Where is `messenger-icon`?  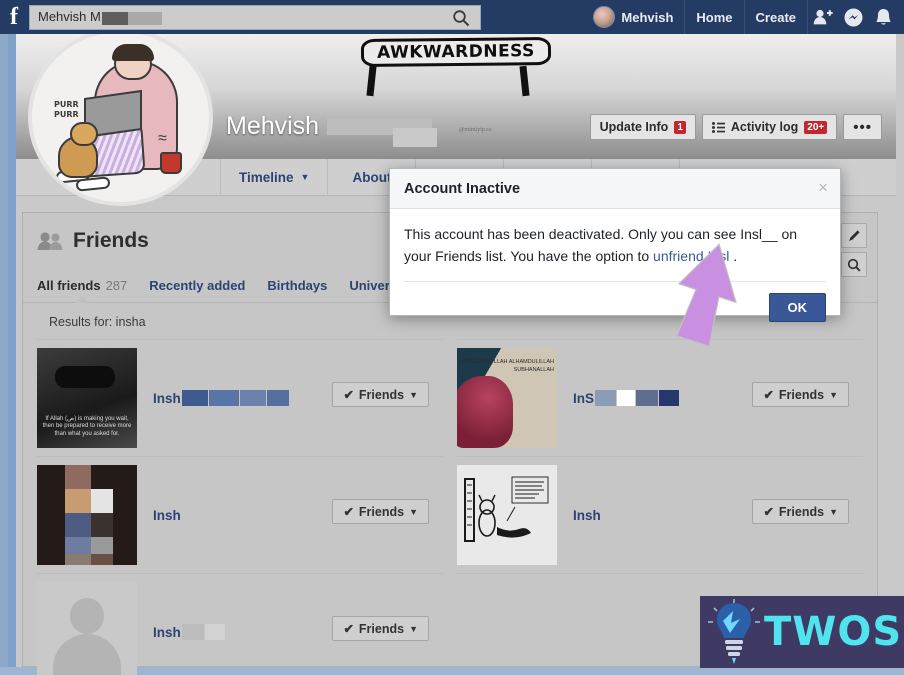
messenger-icon is located at coordinates (853, 17).